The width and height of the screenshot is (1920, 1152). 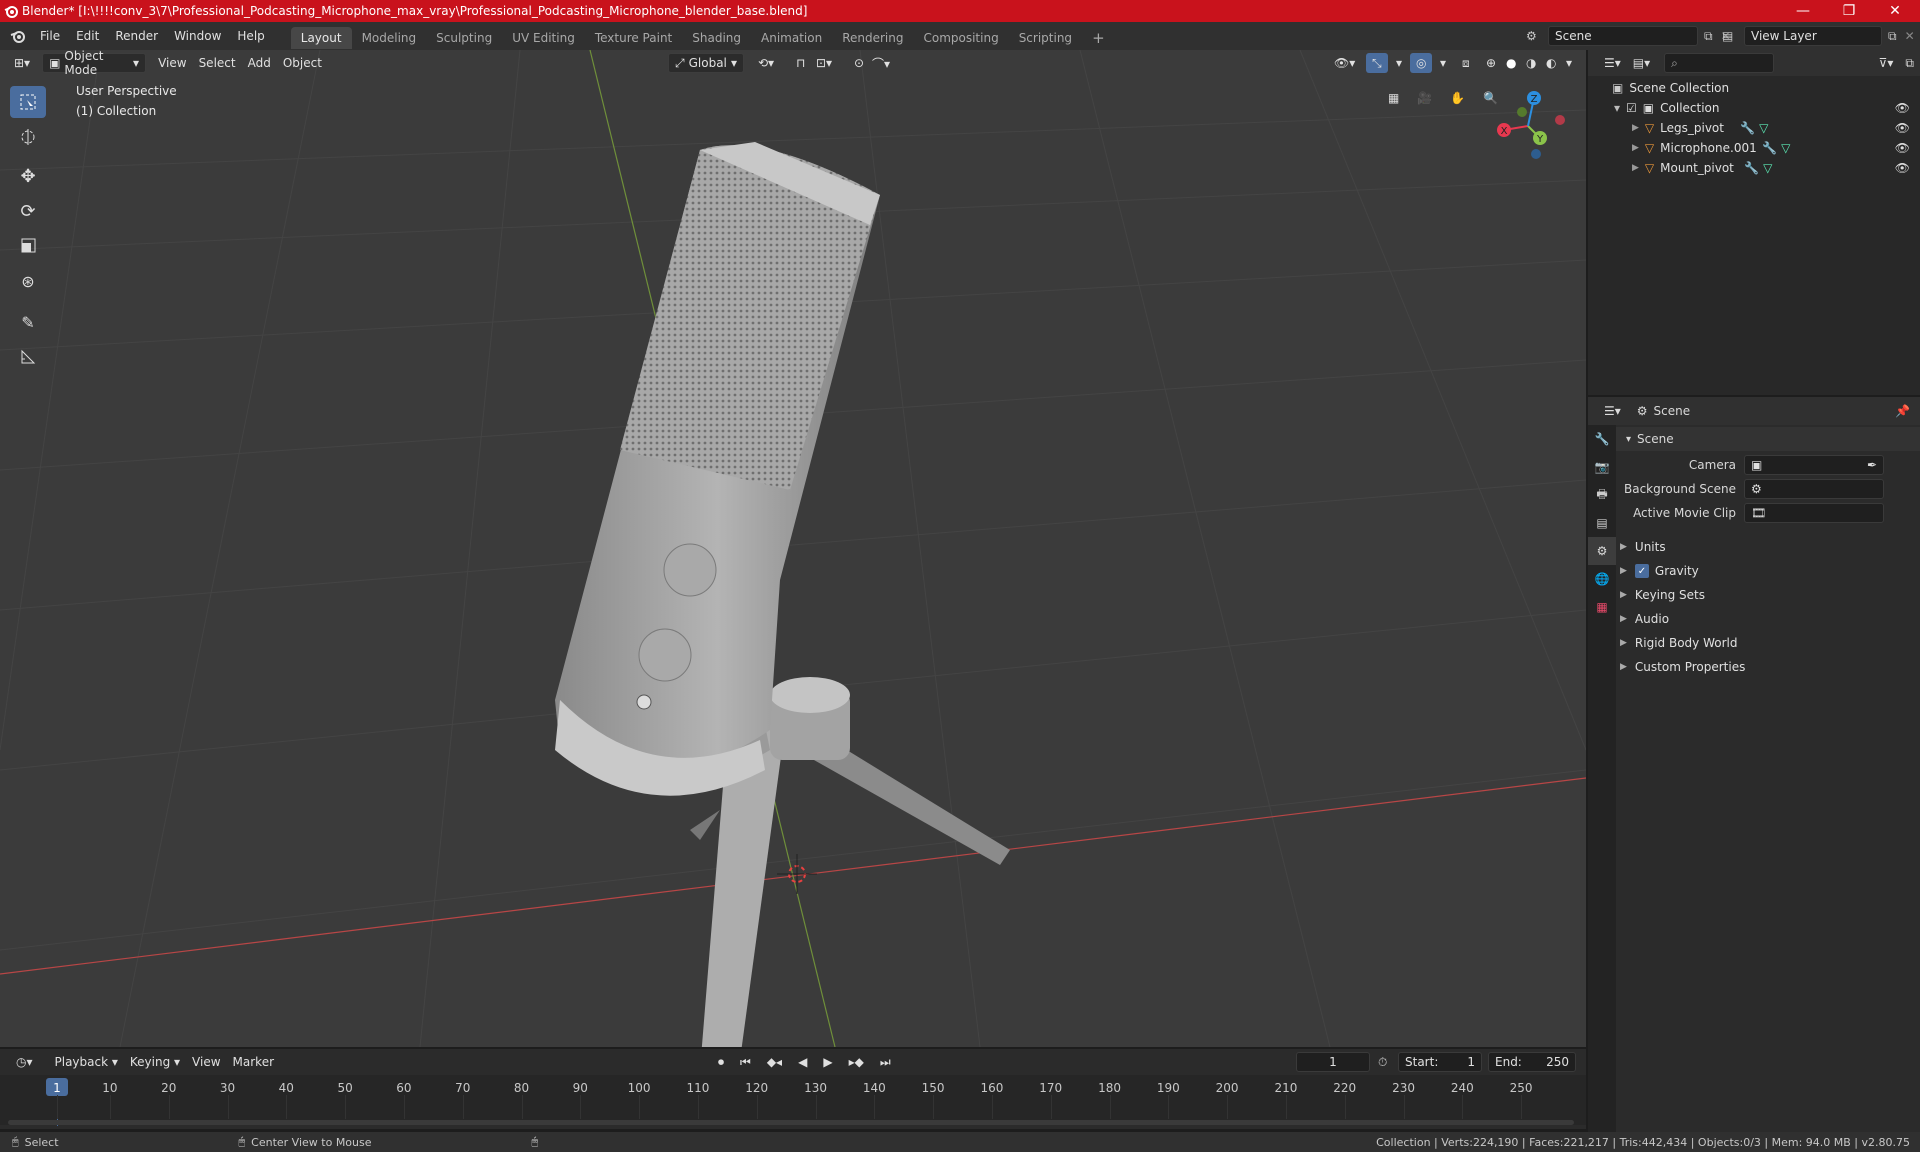 What do you see at coordinates (136, 36) in the screenshot?
I see `menu-render: Render` at bounding box center [136, 36].